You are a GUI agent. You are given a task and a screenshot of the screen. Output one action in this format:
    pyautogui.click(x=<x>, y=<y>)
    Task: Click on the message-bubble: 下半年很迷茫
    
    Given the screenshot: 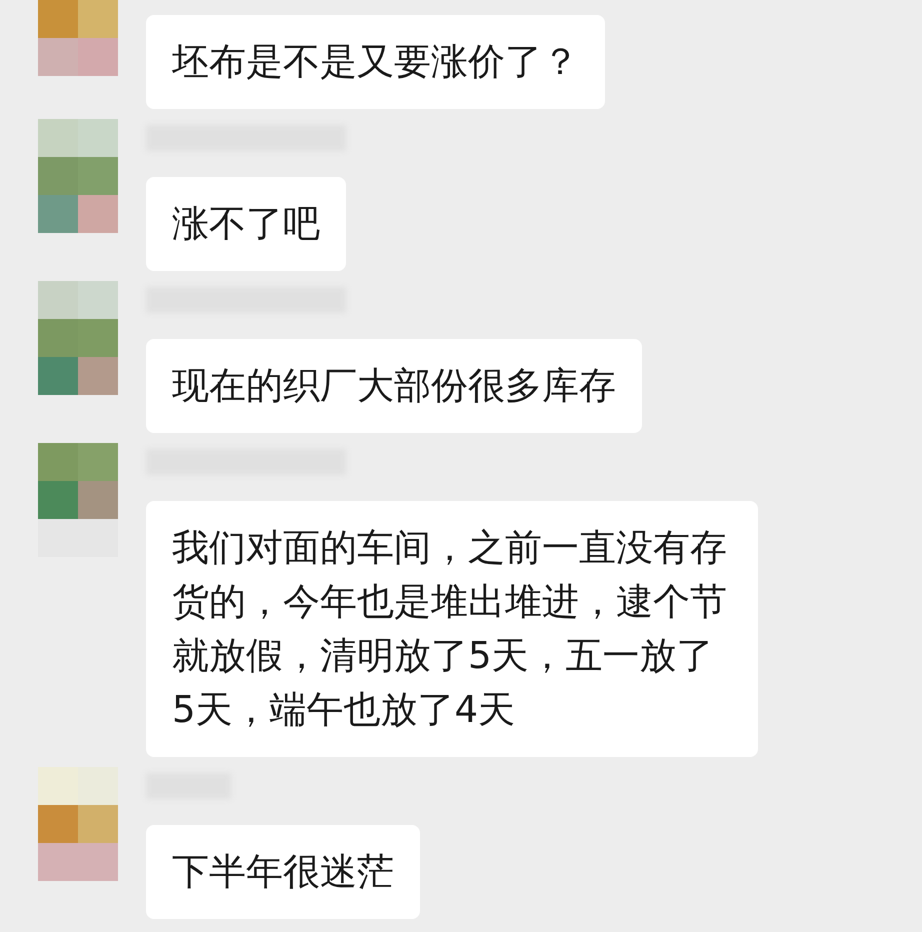 What is the action you would take?
    pyautogui.click(x=283, y=872)
    